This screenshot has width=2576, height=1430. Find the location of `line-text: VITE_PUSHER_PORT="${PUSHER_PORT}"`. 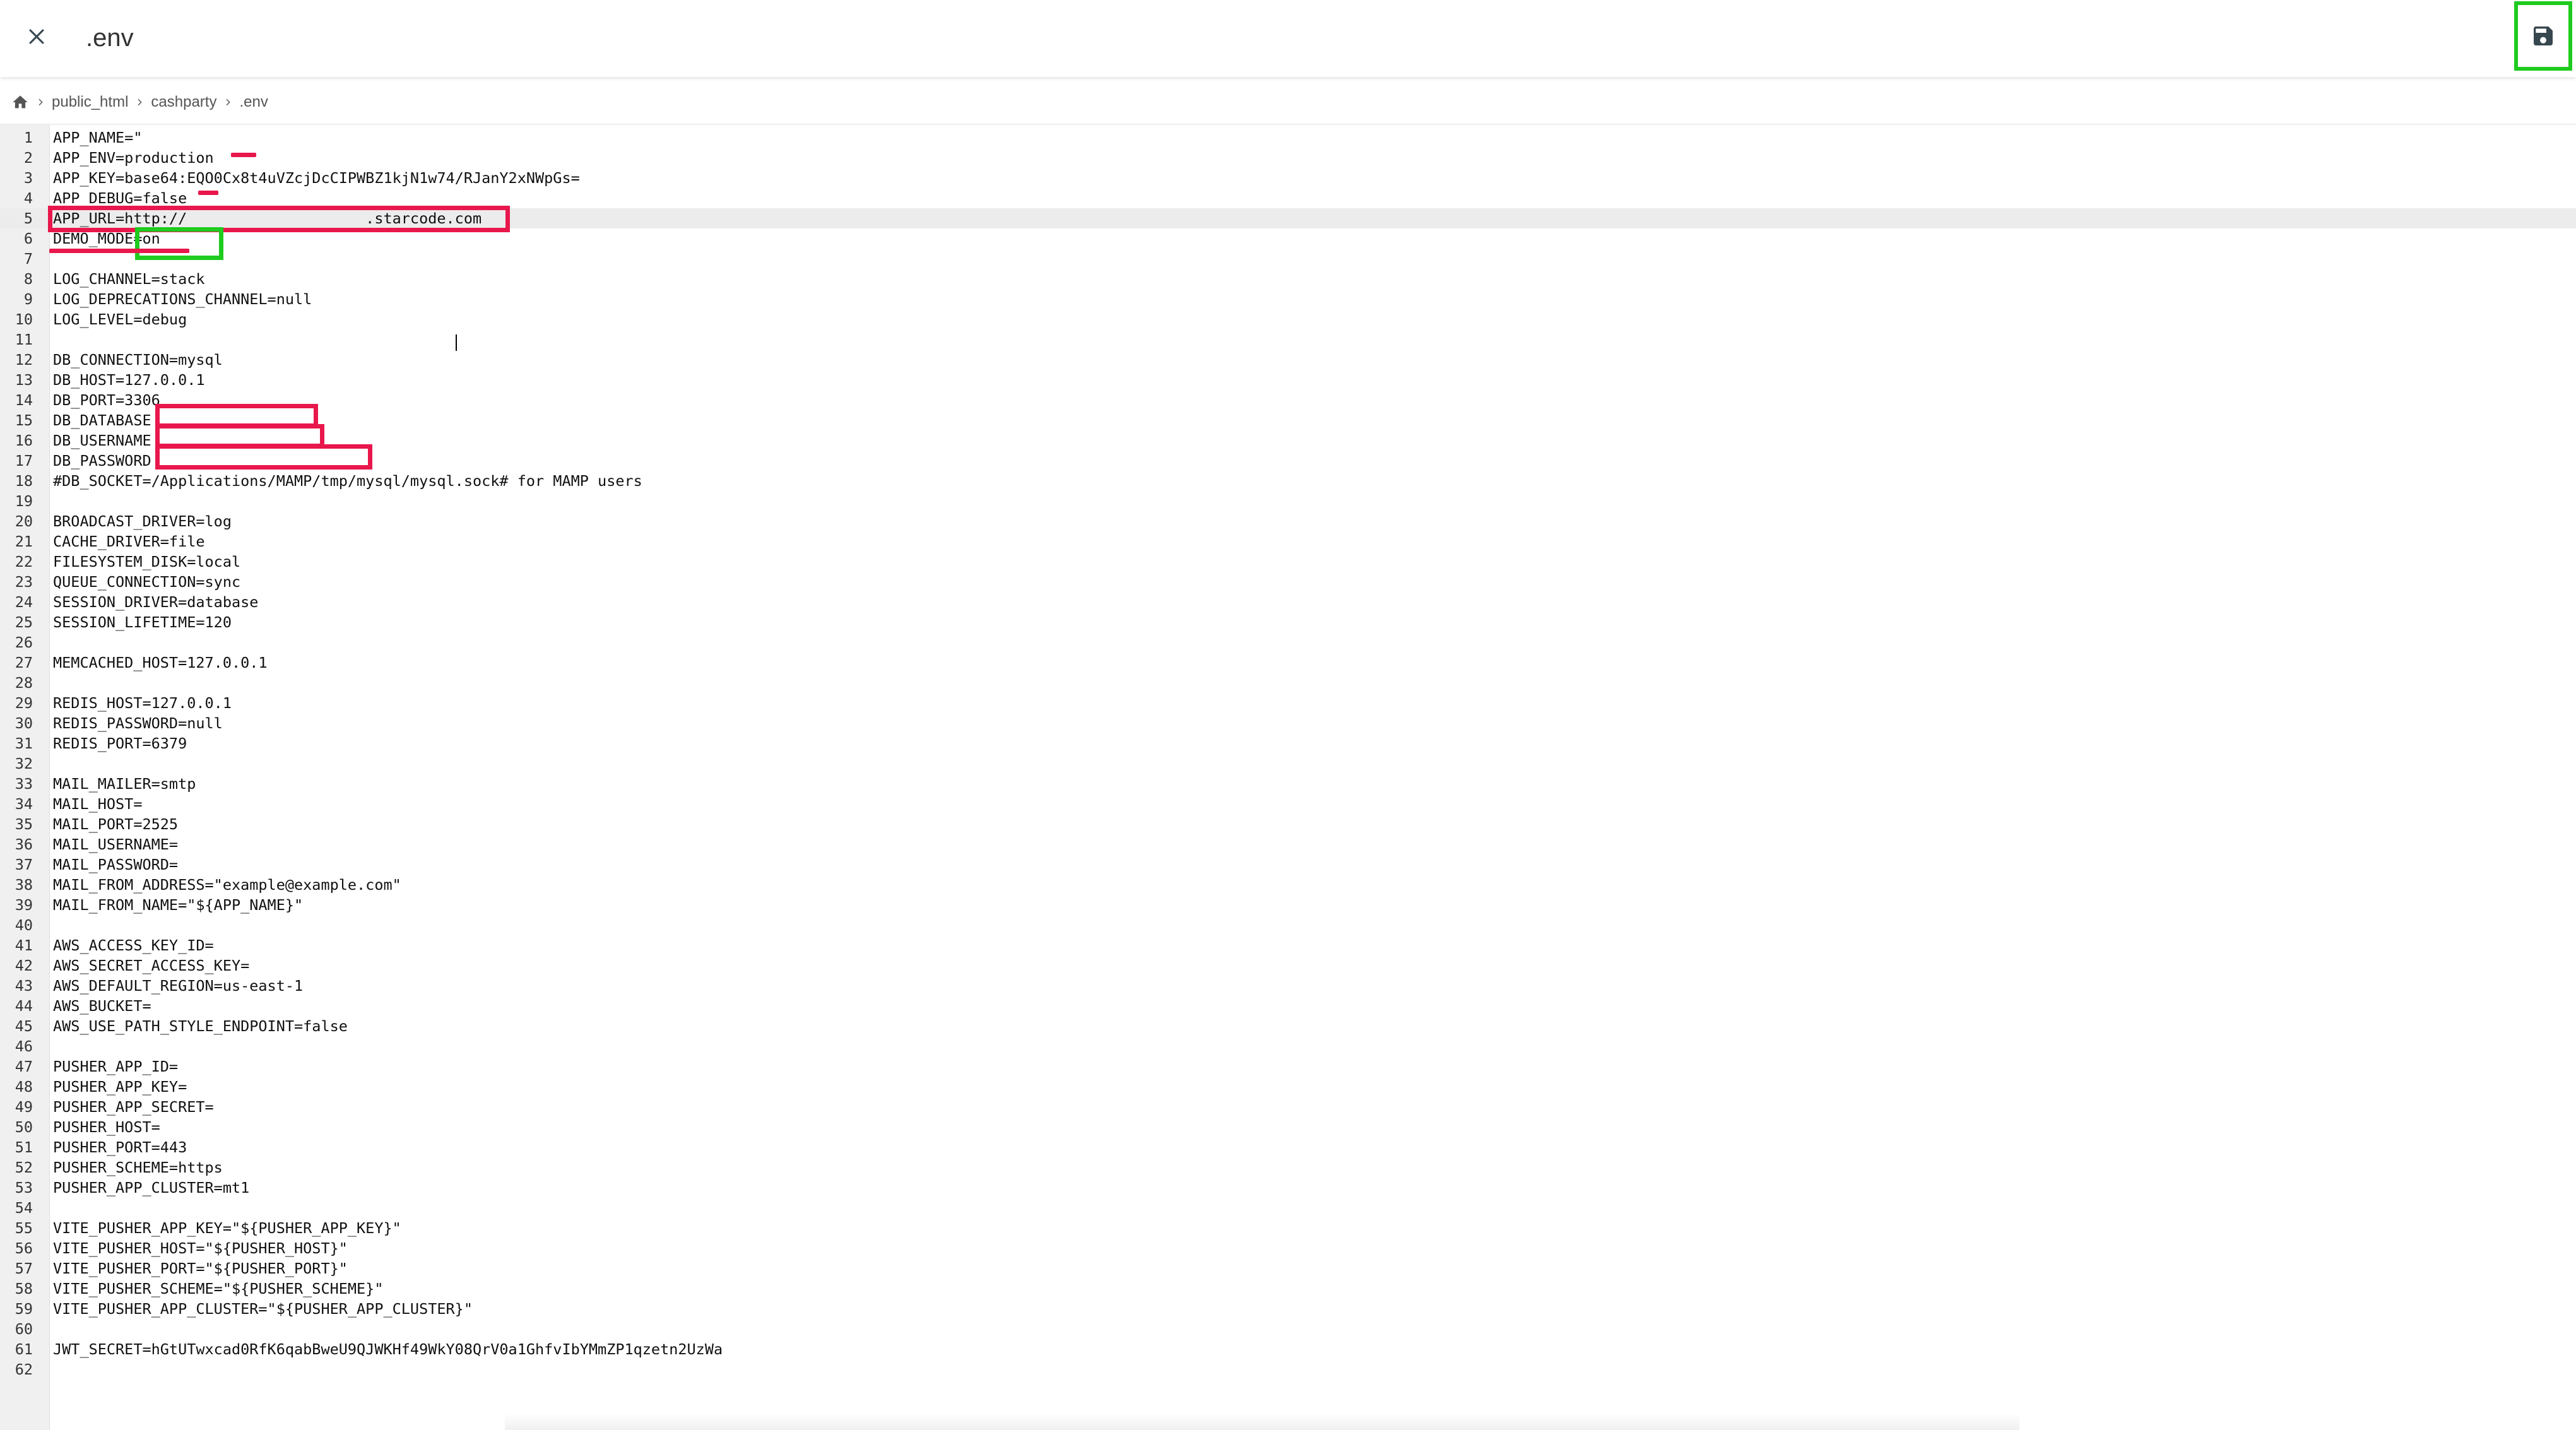

line-text: VITE_PUSHER_PORT="${PUSHER_PORT}" is located at coordinates (201, 1268).